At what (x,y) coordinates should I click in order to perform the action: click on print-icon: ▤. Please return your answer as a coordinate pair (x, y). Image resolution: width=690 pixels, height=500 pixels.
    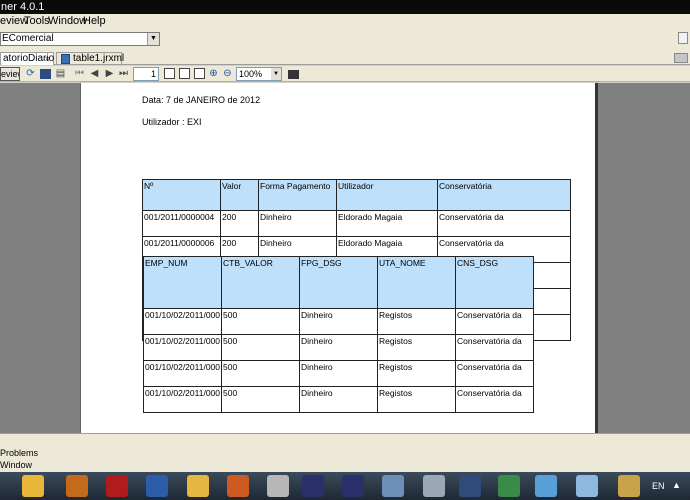
    Looking at the image, I should click on (60, 73).